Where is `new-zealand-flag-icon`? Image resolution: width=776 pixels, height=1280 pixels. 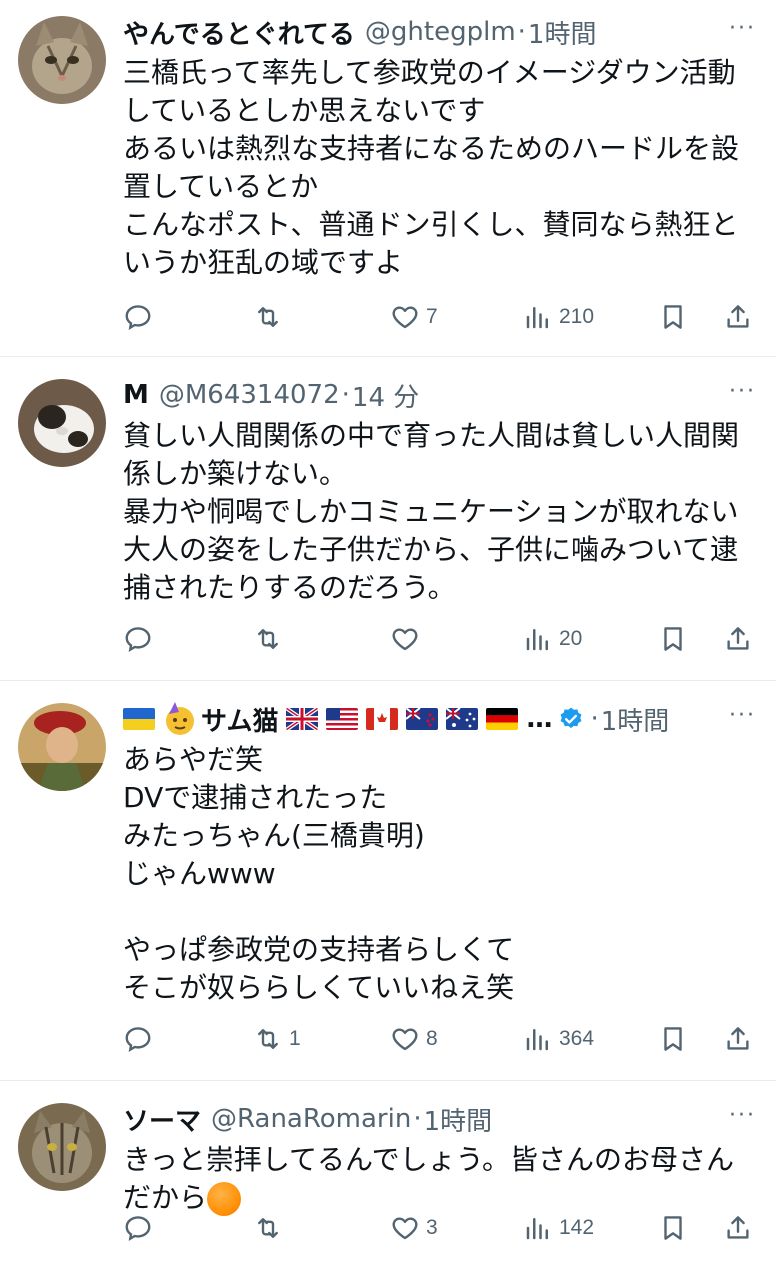
new-zealand-flag-icon is located at coordinates (422, 719).